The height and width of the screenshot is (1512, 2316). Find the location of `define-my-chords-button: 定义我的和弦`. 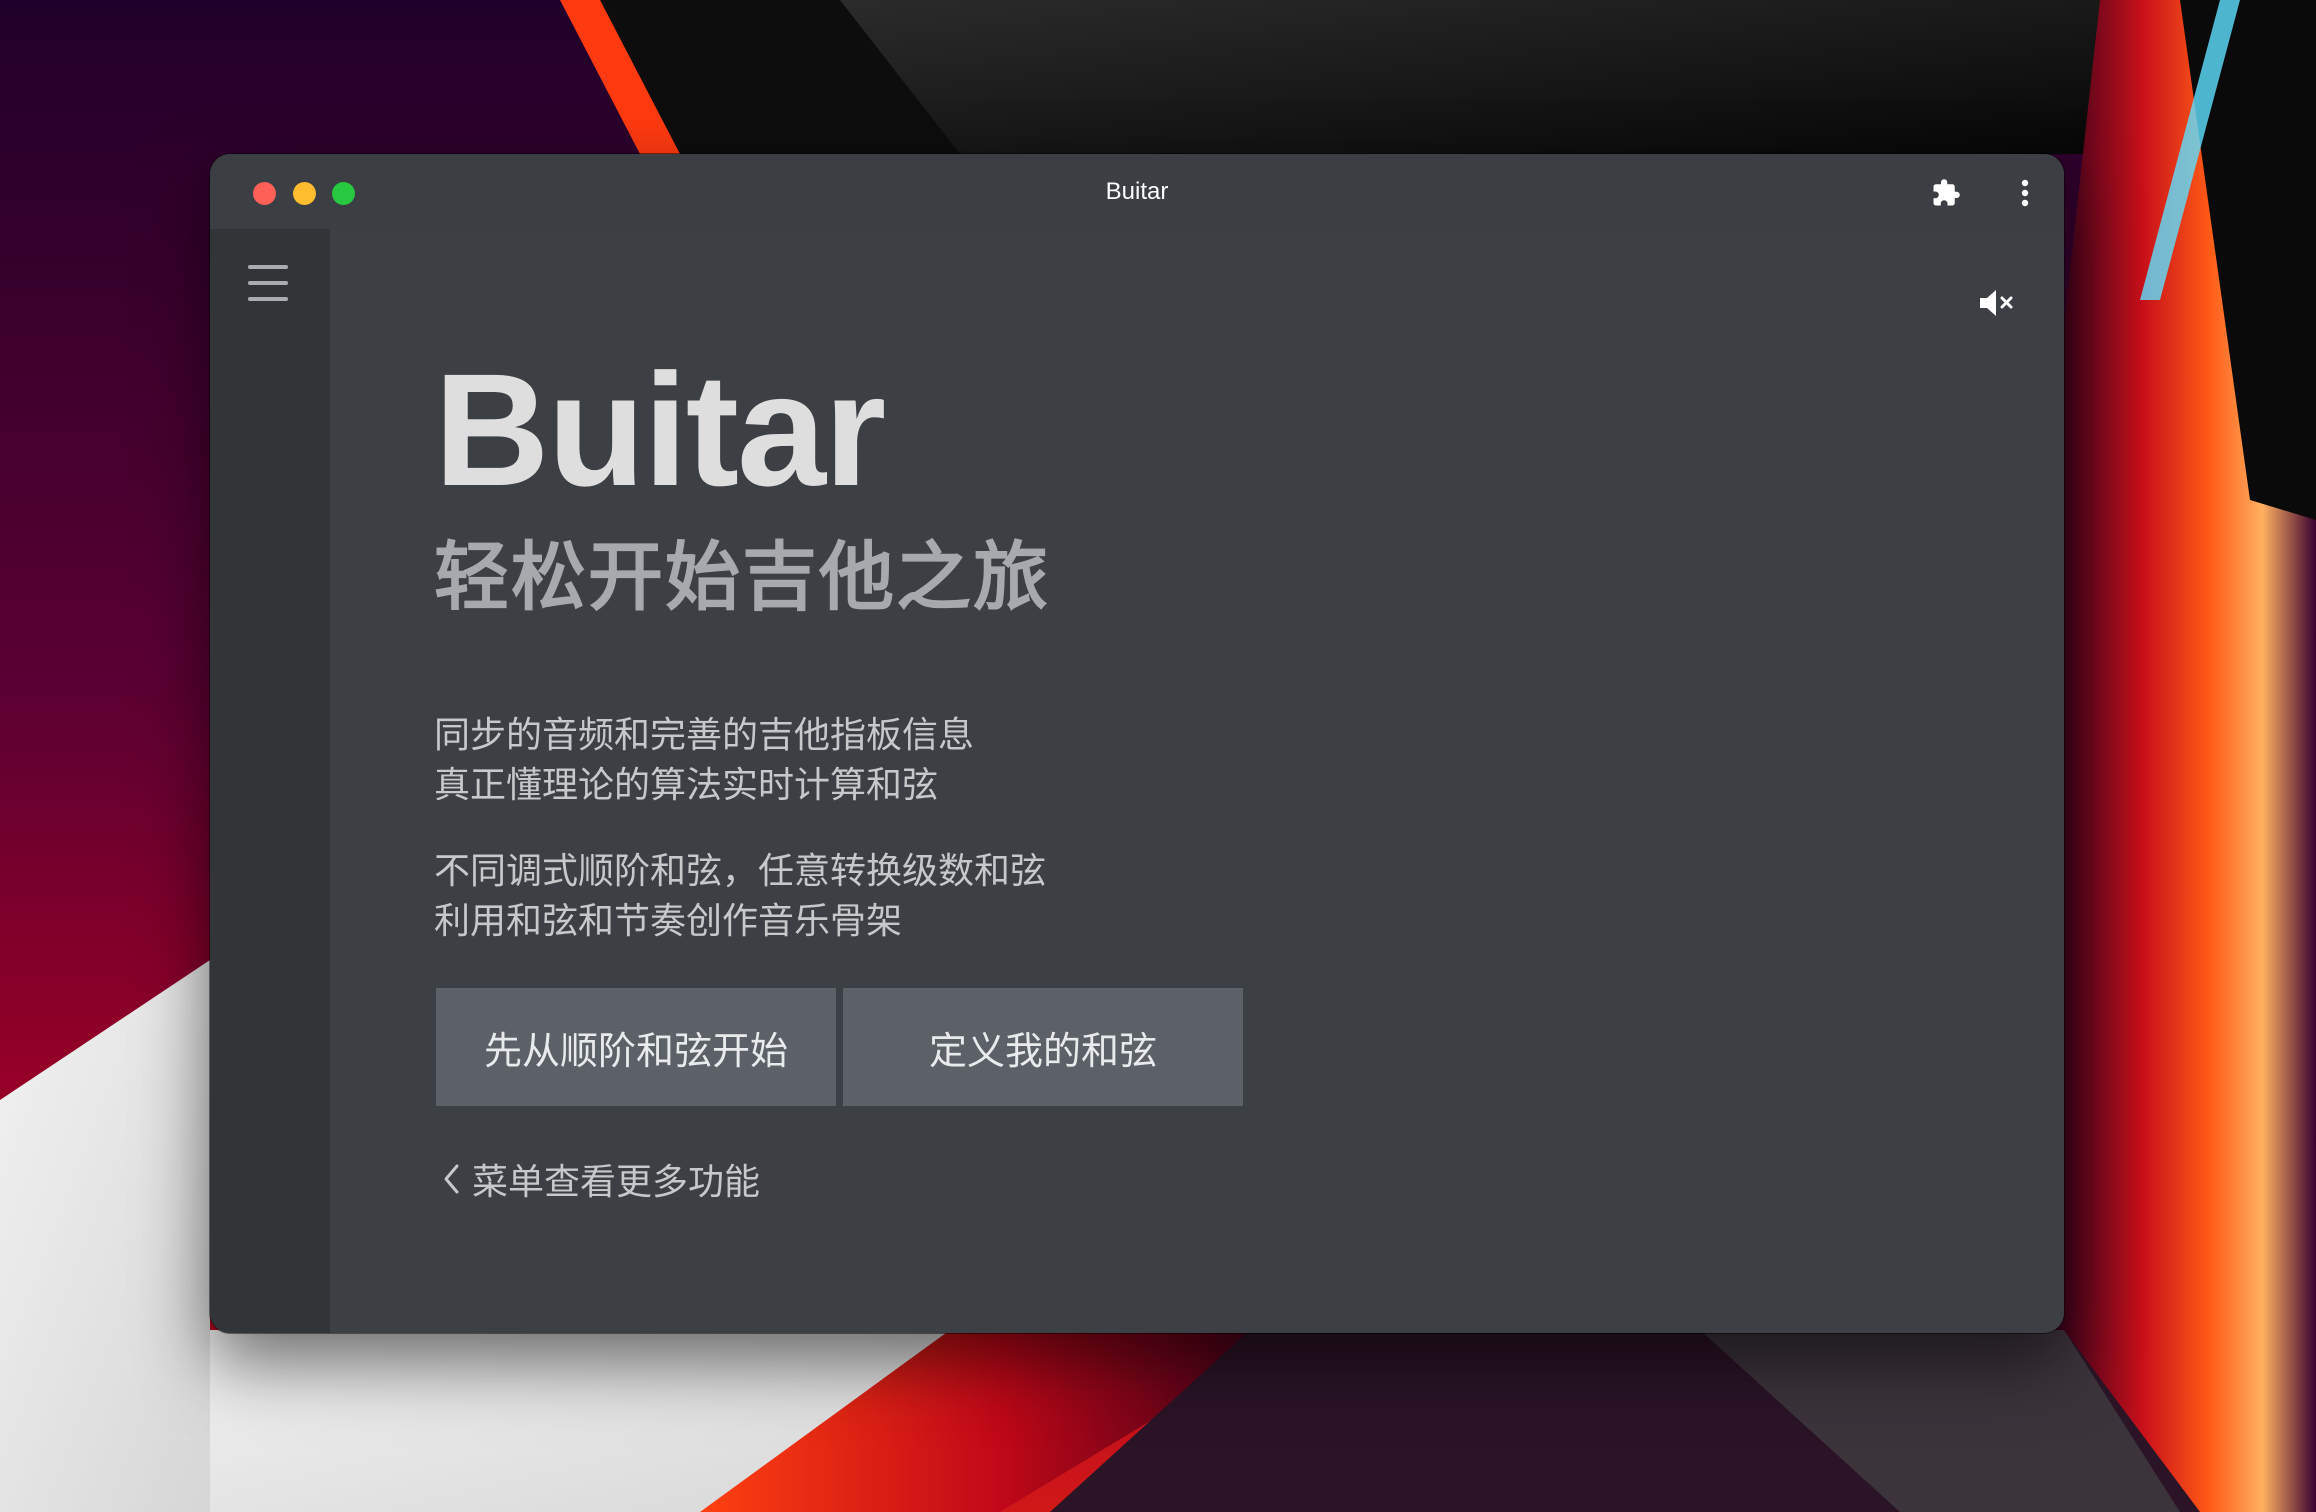

define-my-chords-button: 定义我的和弦 is located at coordinates (1043, 1047).